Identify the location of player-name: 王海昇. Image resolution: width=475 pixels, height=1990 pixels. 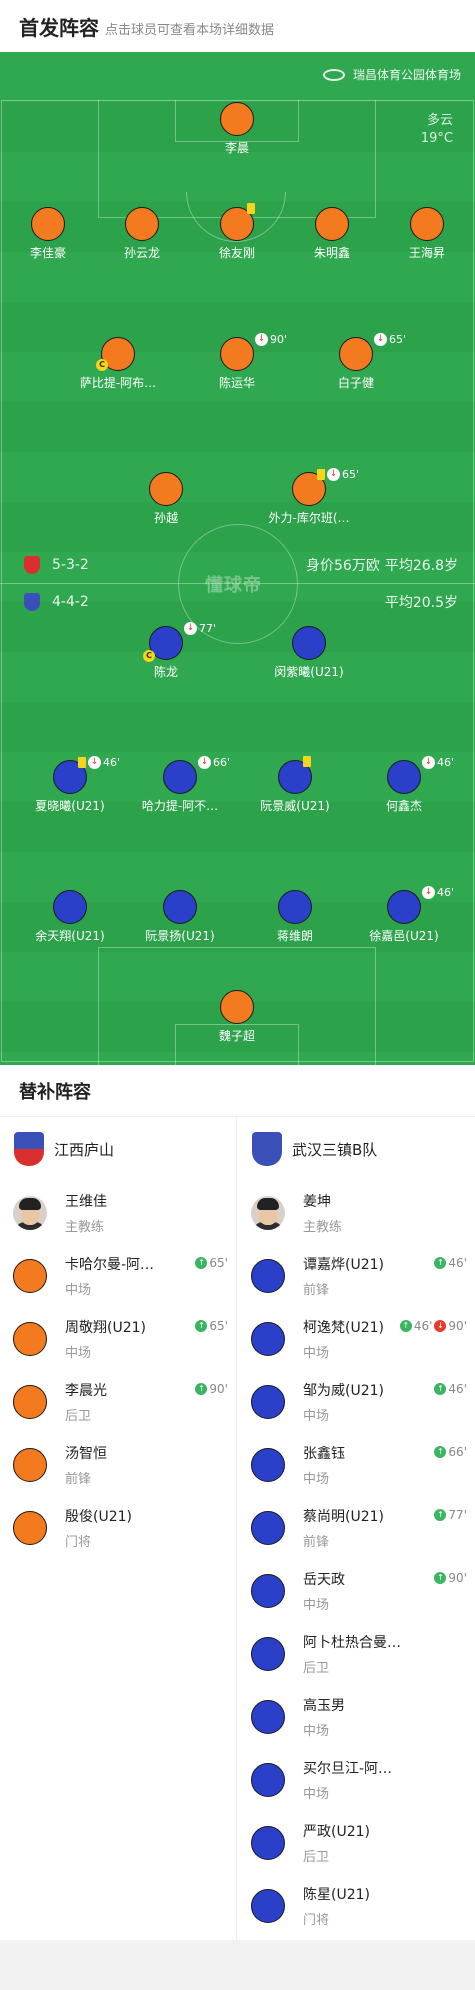
(426, 253).